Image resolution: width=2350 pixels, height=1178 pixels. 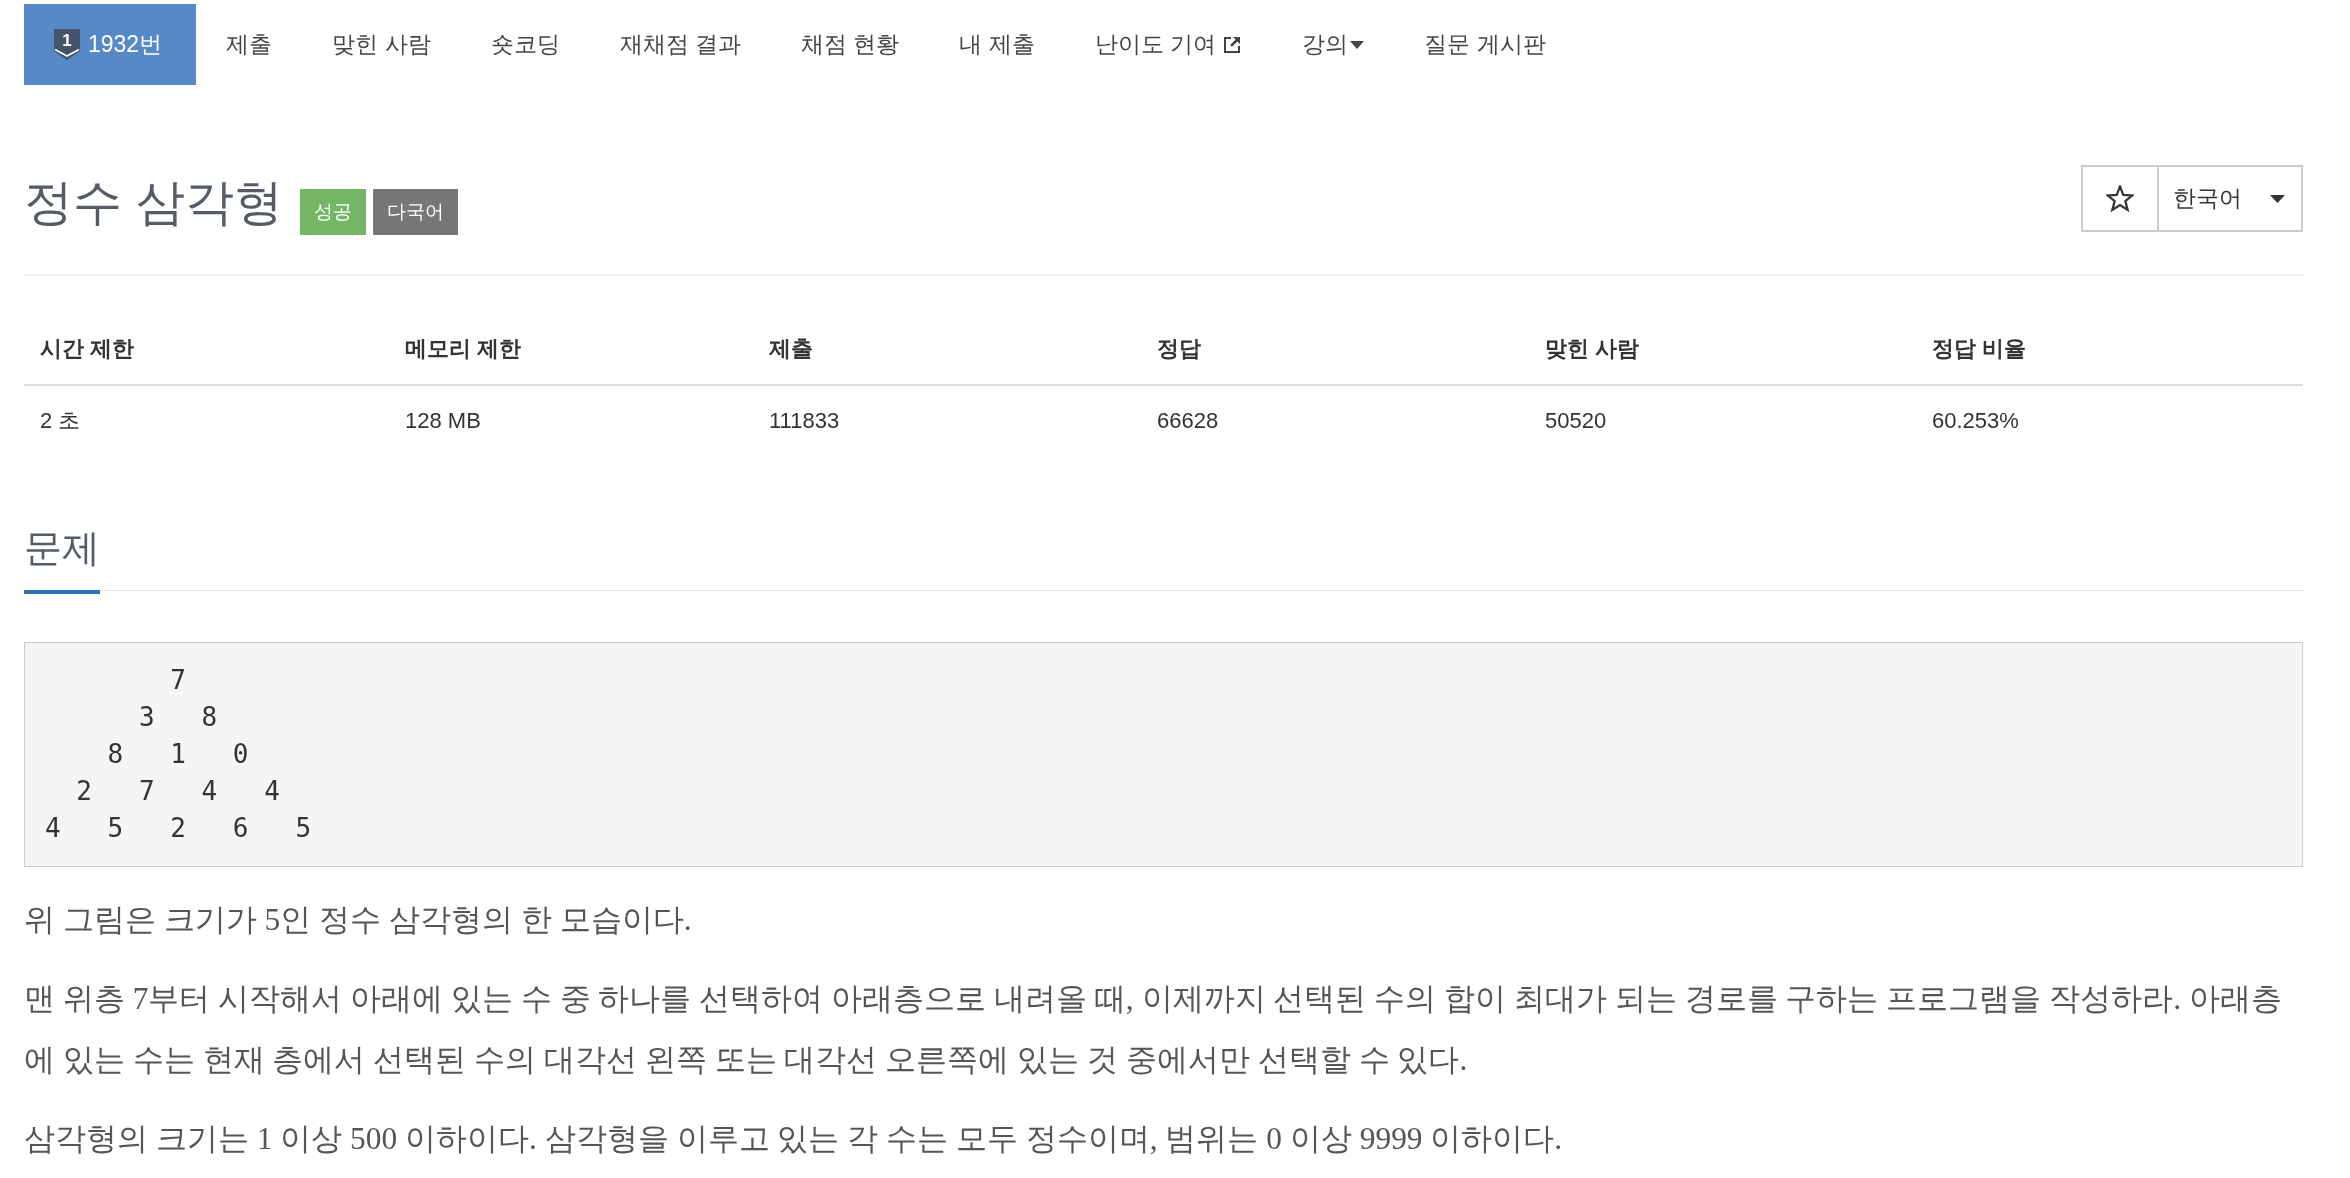 What do you see at coordinates (850, 44) in the screenshot?
I see `nav-tab: 채점 현황` at bounding box center [850, 44].